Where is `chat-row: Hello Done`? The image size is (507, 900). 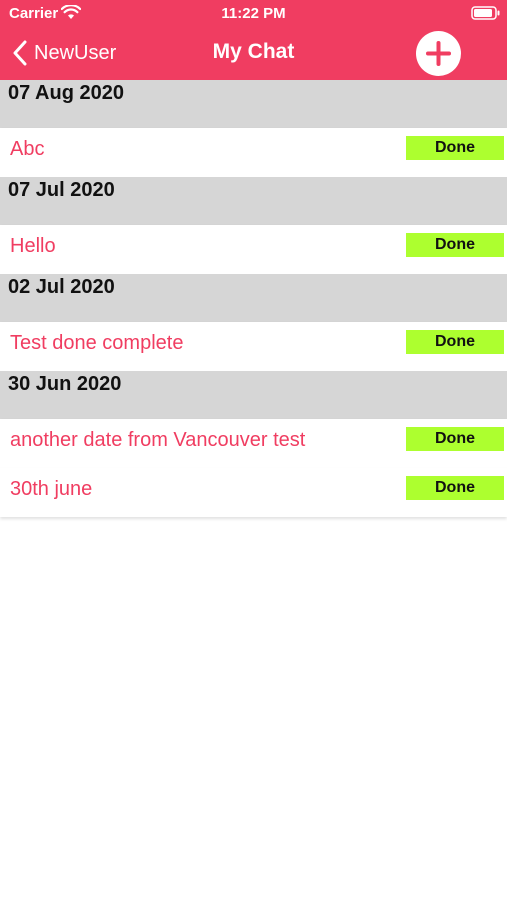 chat-row: Hello Done is located at coordinates (253, 249).